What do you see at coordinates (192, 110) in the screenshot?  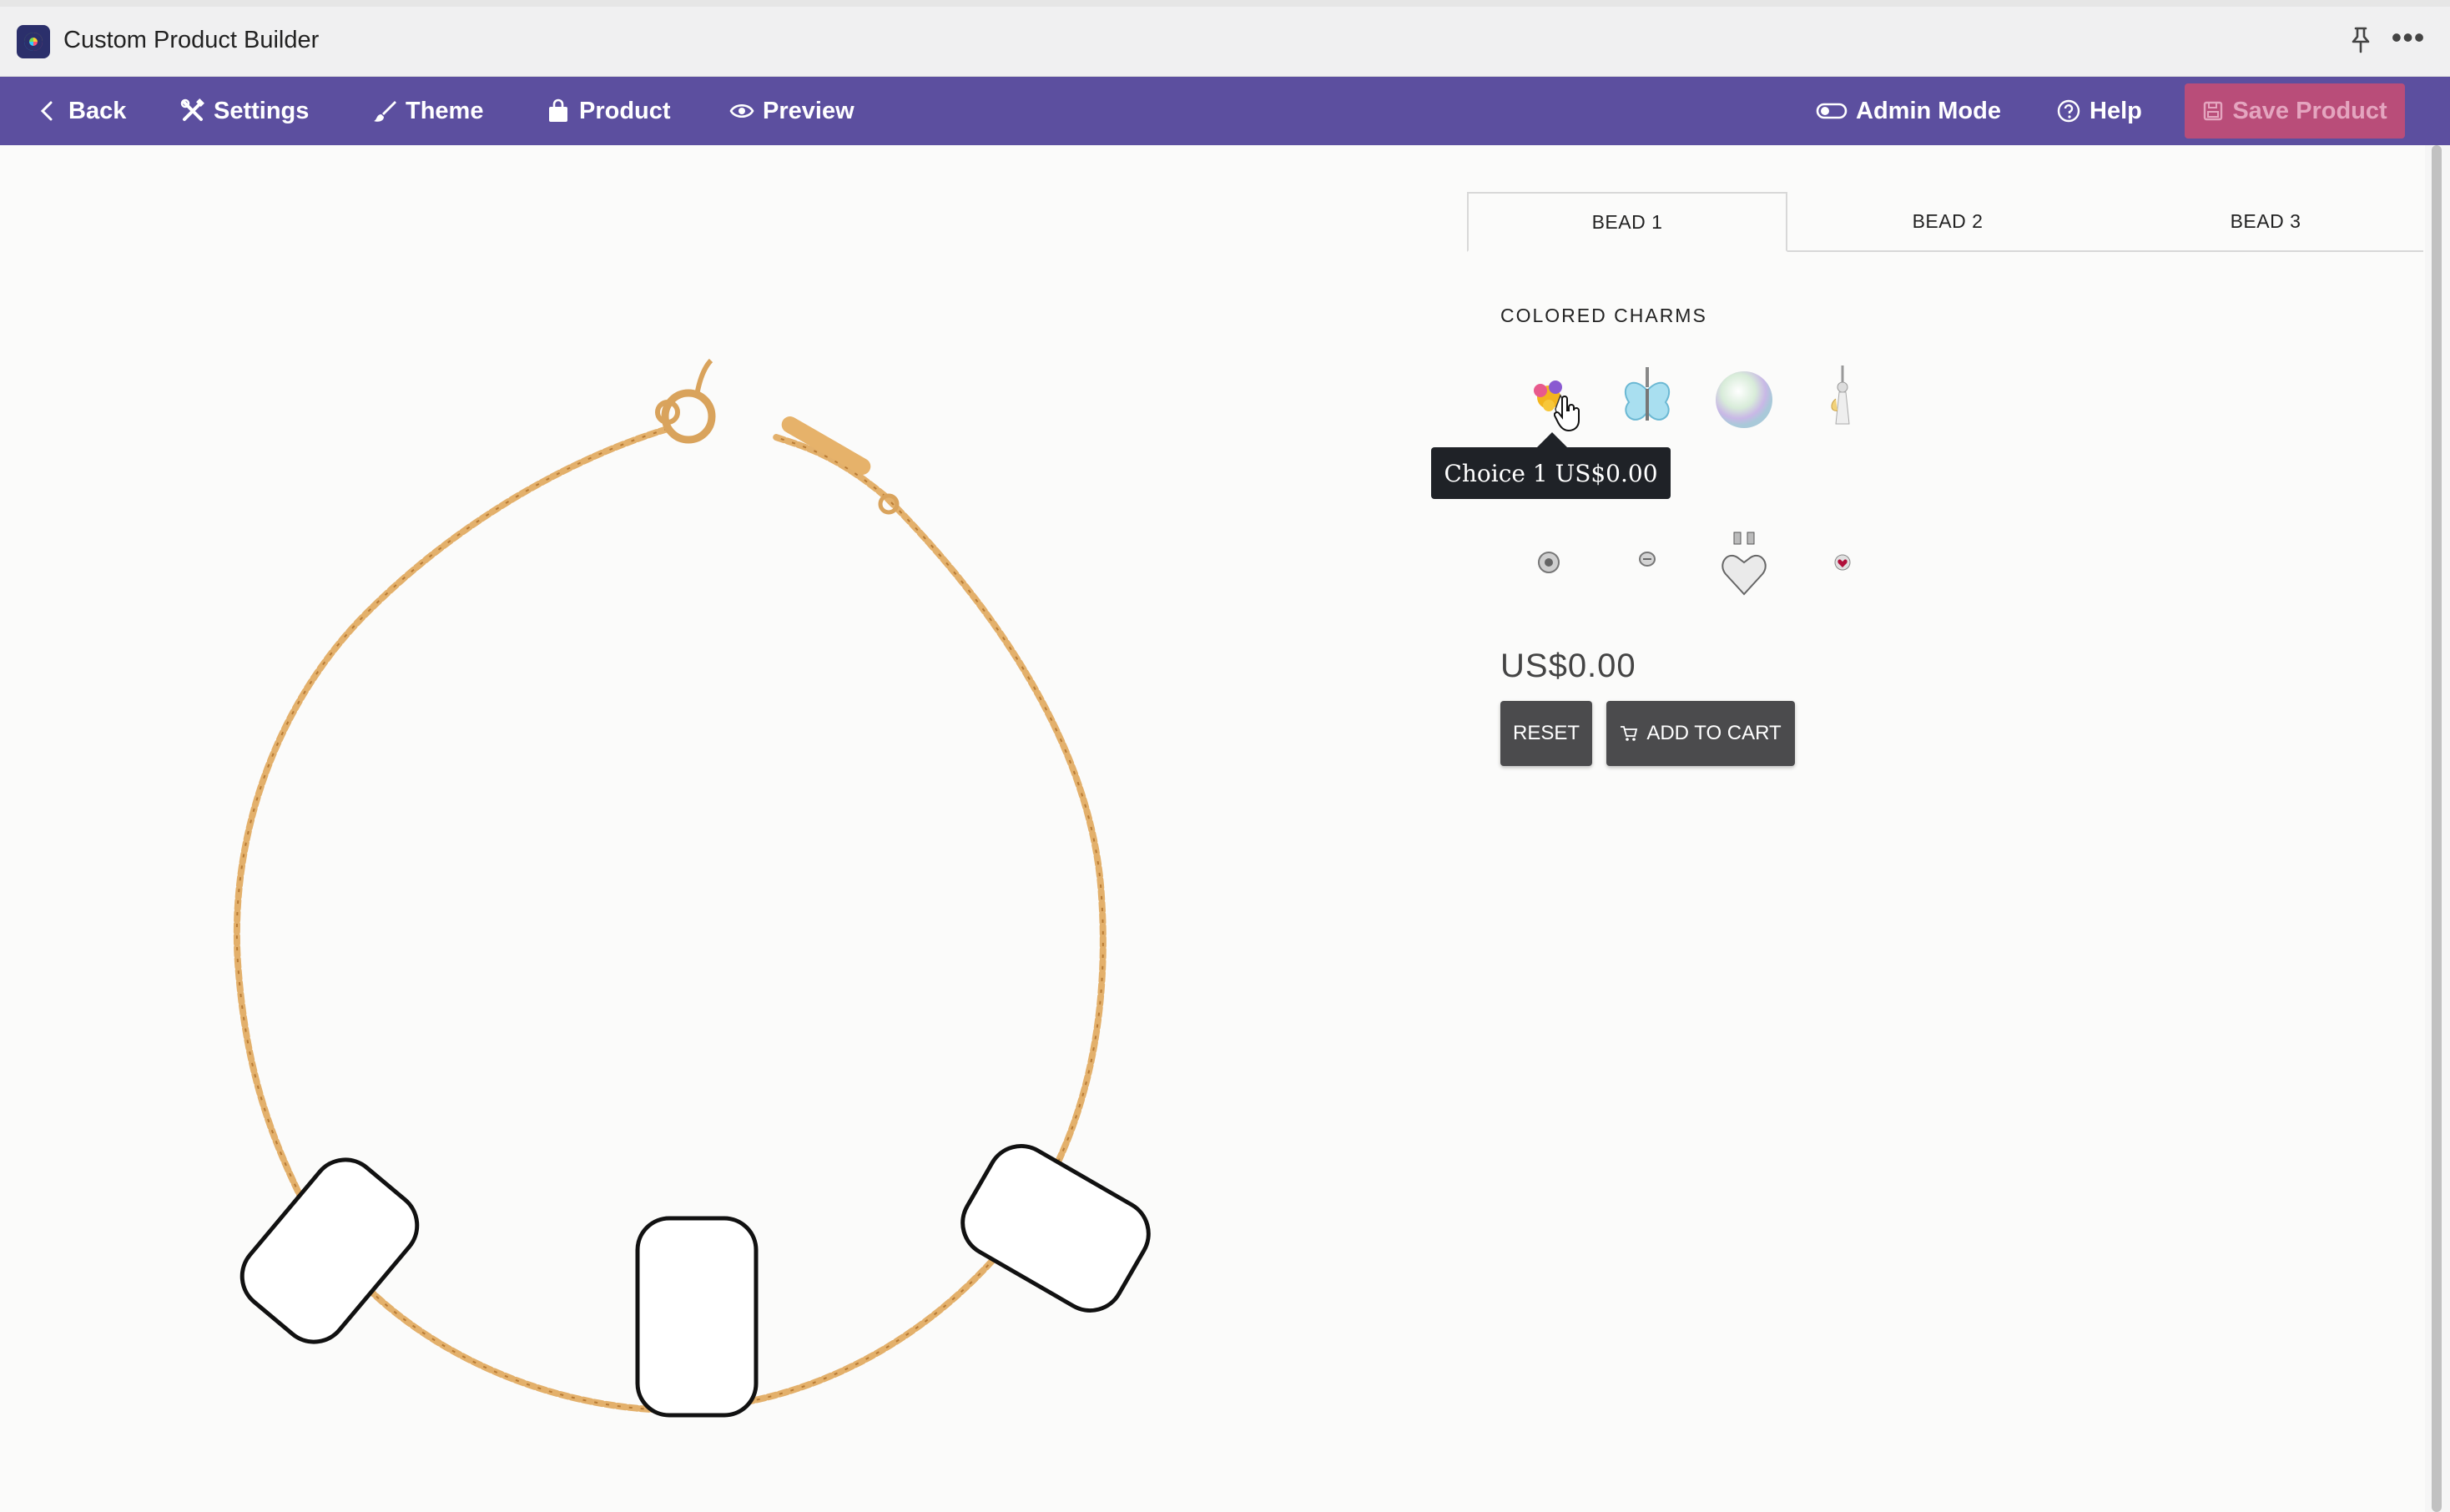 I see `tools-icon` at bounding box center [192, 110].